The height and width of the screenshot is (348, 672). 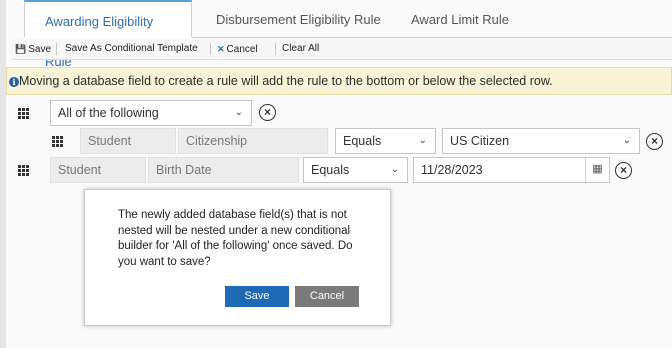 I want to click on cancel-button: ✕ Cancel, so click(x=237, y=49).